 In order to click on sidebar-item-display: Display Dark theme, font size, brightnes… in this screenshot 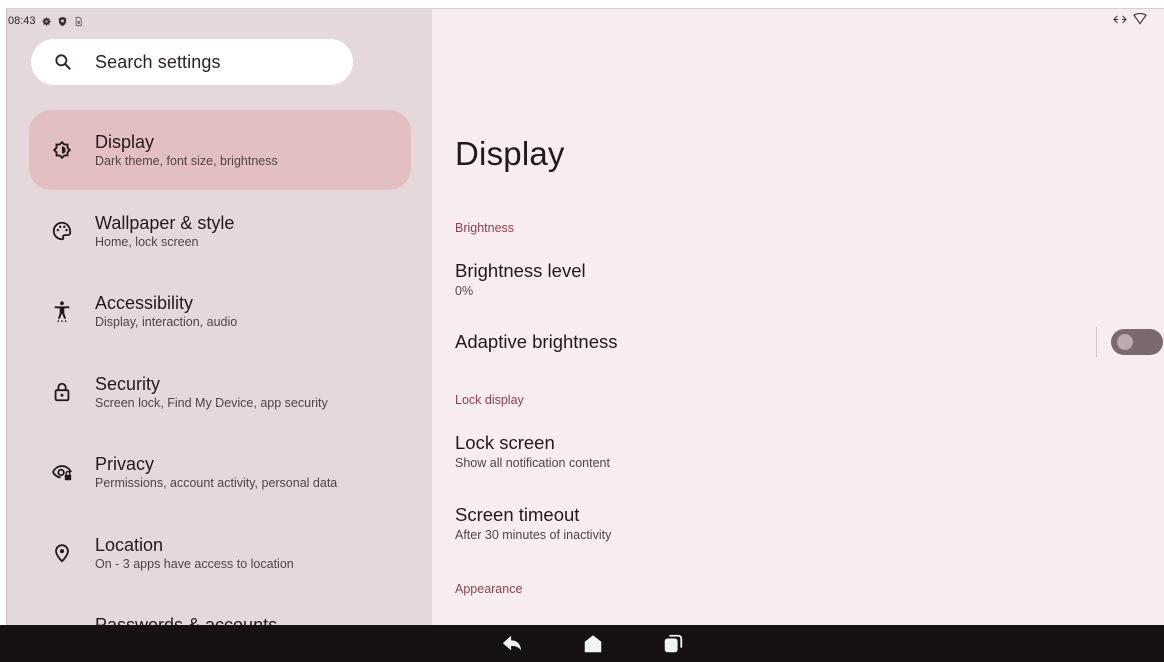, I will do `click(220, 150)`.